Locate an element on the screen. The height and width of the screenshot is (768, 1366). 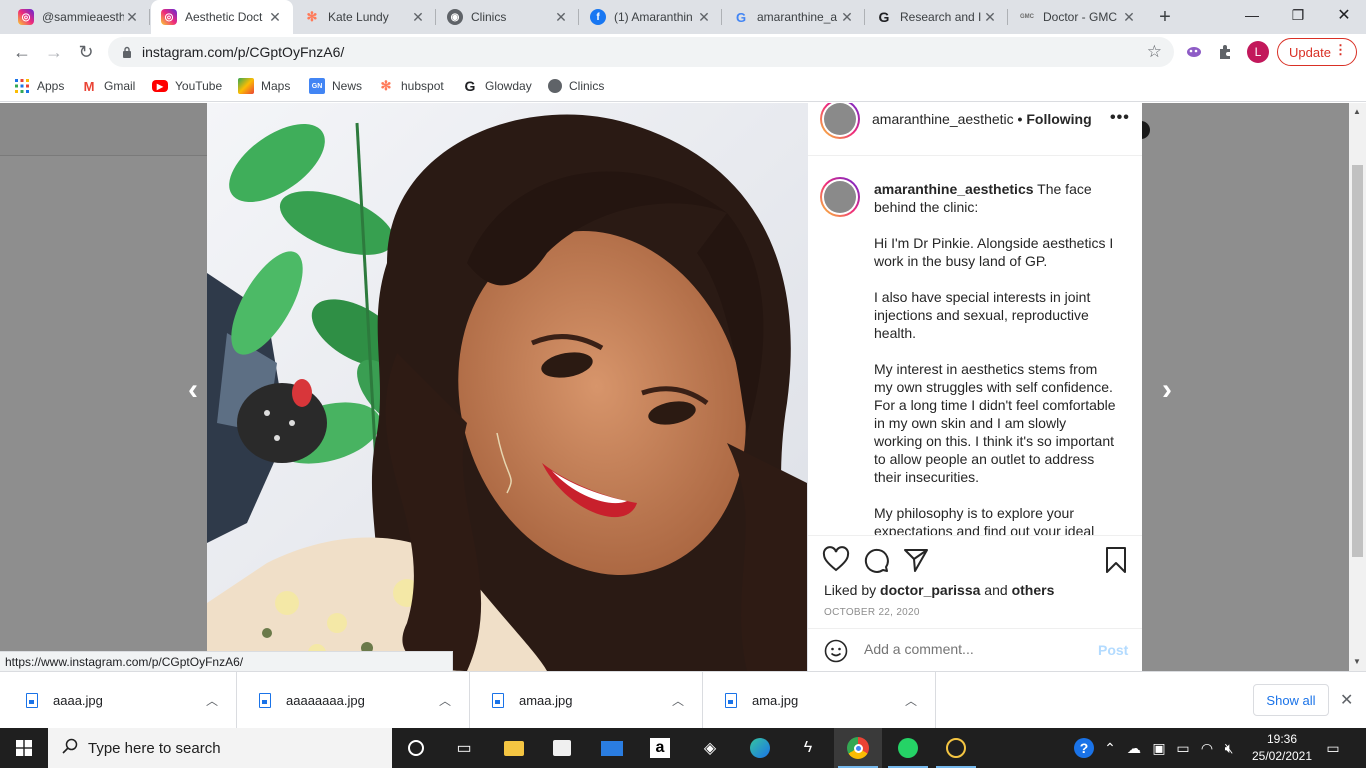
edge-icon is located at coordinates (760, 748).